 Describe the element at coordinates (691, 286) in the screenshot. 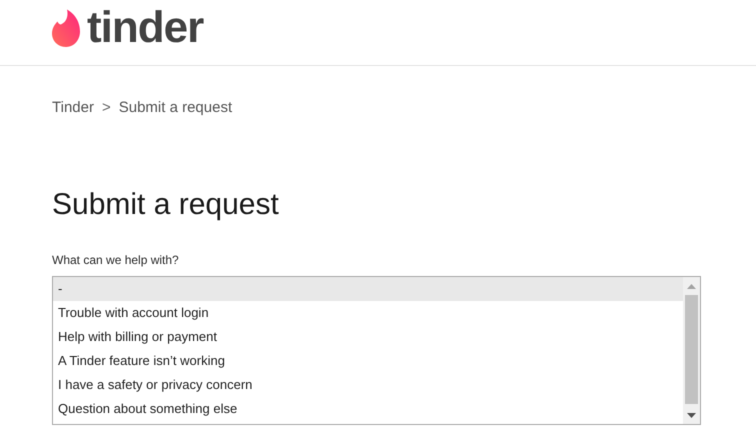

I see `scroll-up-icon` at that location.